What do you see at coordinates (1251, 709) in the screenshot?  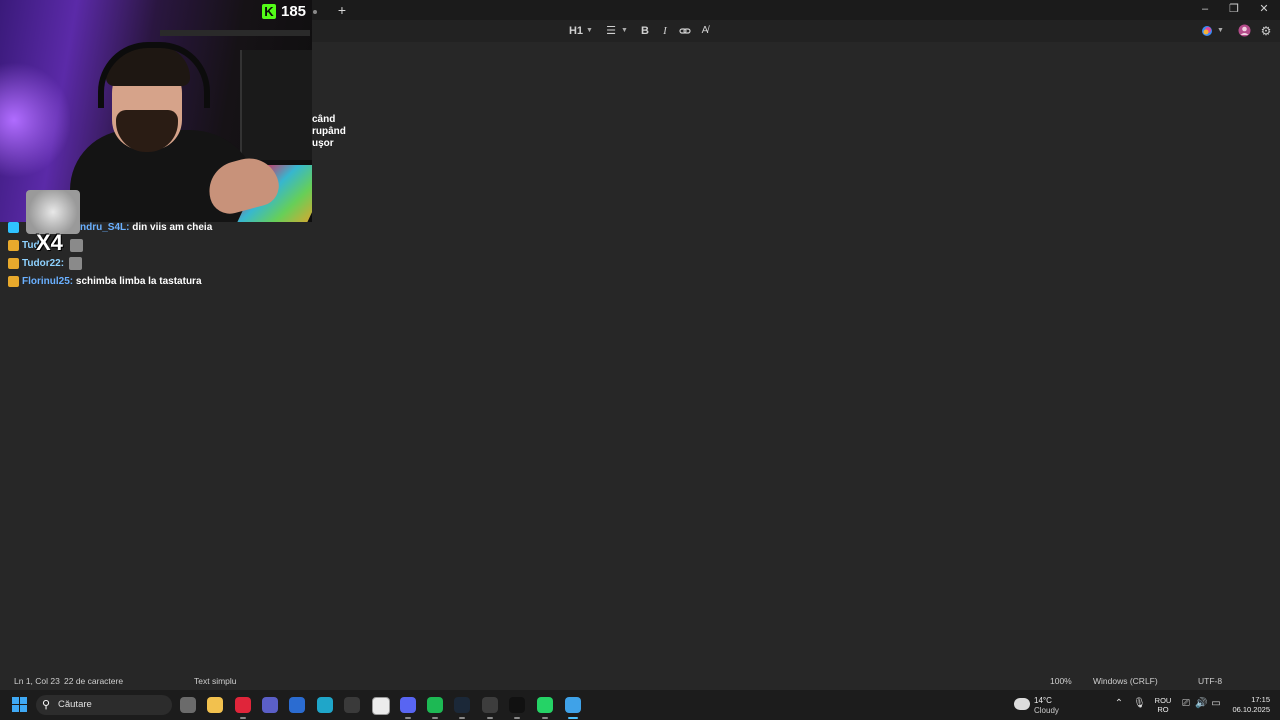 I see `clock-date: 06.10.2025` at bounding box center [1251, 709].